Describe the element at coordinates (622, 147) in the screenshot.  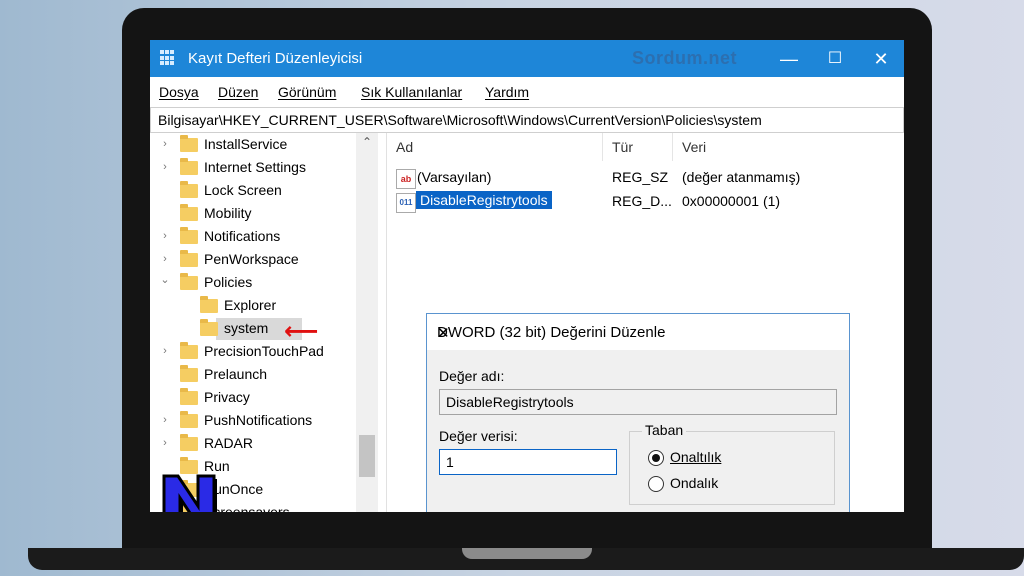
I see `column-header-type: Tür` at that location.